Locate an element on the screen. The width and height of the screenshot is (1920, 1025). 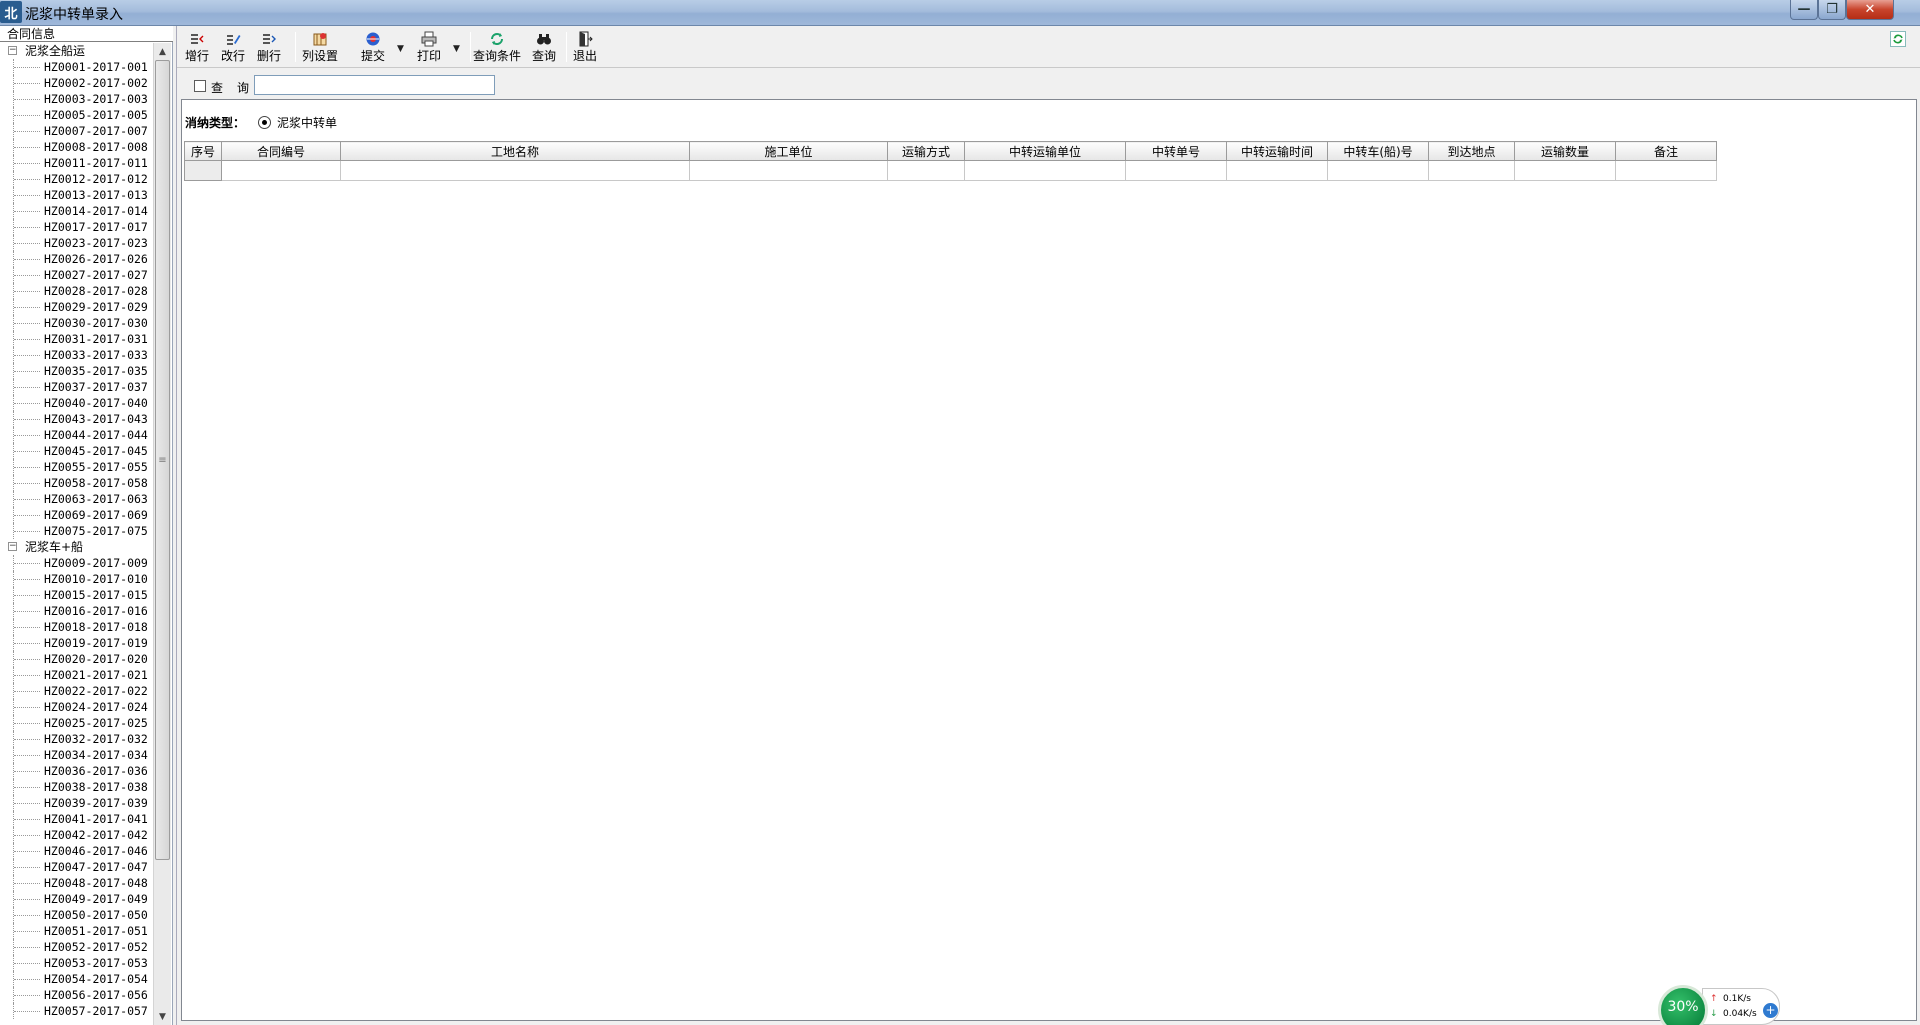
query-input is located at coordinates (374, 85).